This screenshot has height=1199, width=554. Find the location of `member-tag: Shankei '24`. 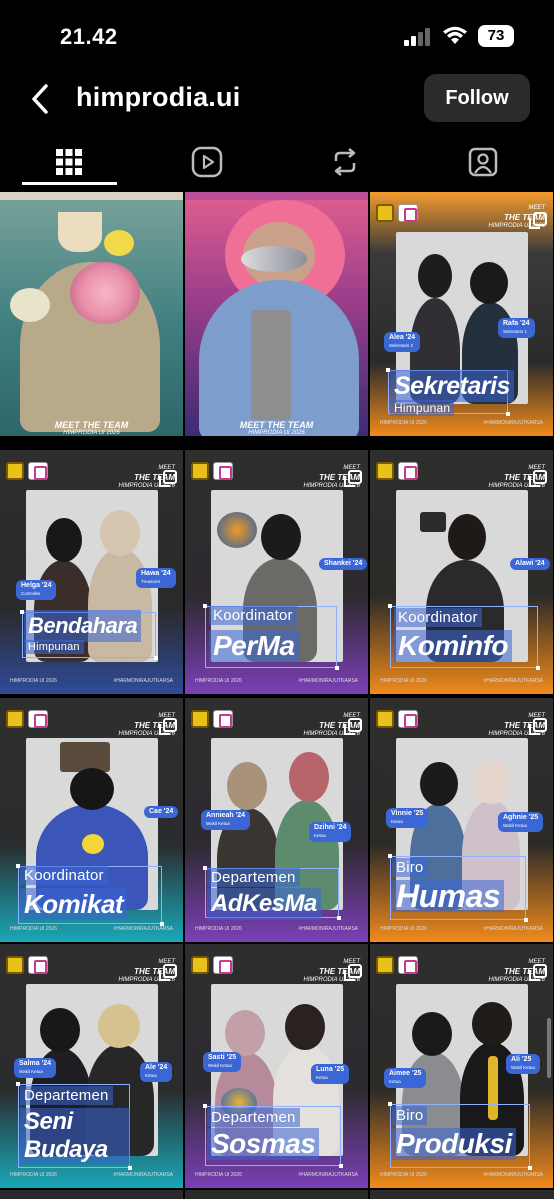

member-tag: Shankei '24 is located at coordinates (343, 564).